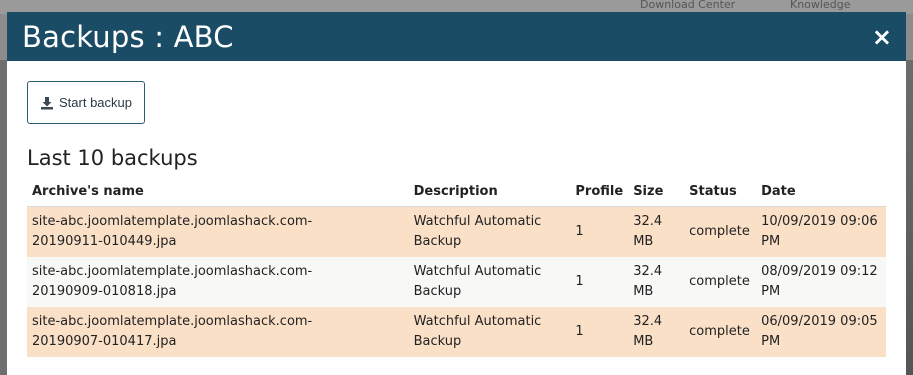 The height and width of the screenshot is (375, 913). Describe the element at coordinates (3, 217) in the screenshot. I see `background-left-strip` at that location.